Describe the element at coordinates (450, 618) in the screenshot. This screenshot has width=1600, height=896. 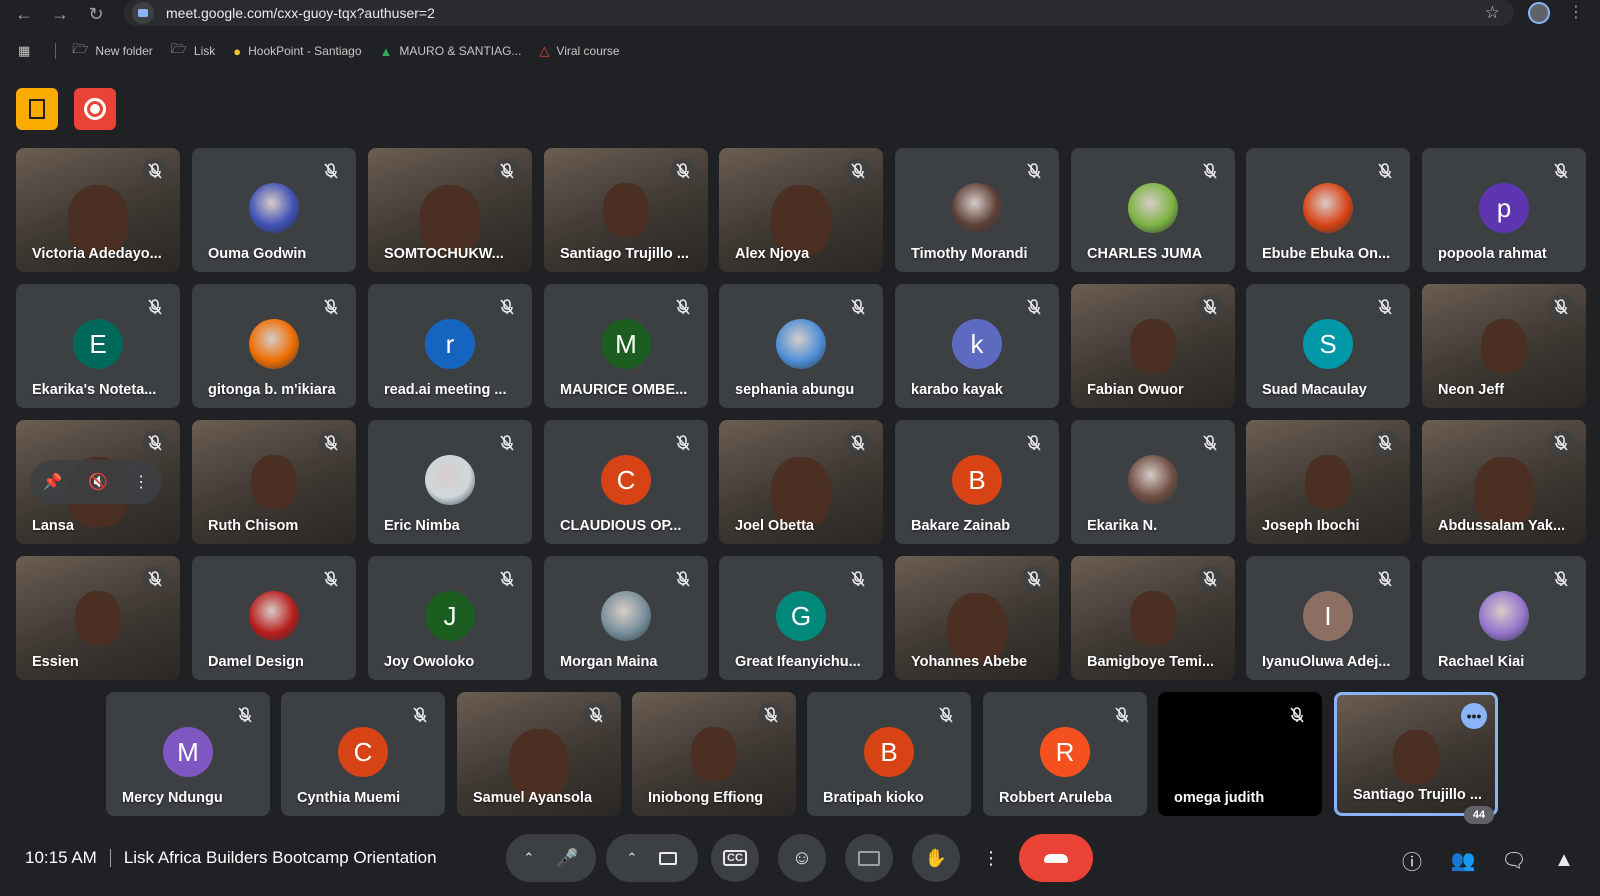
I see `participant-tile: J Joy Owoloko` at that location.